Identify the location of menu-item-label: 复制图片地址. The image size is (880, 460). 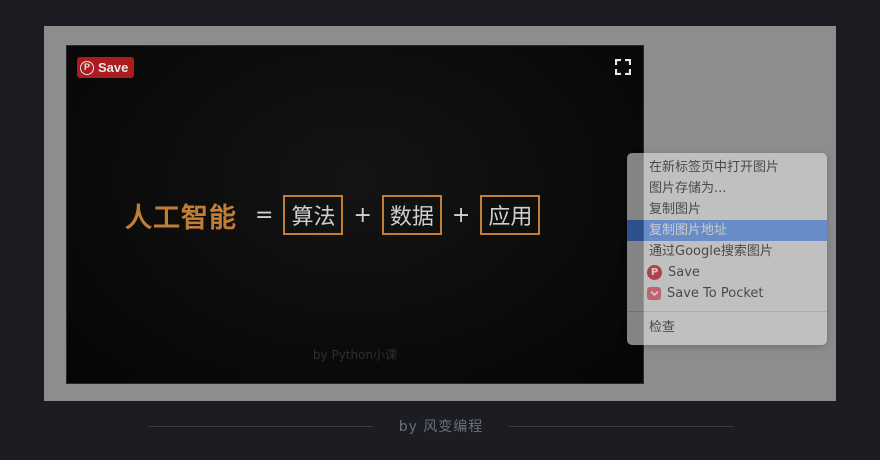
(688, 230).